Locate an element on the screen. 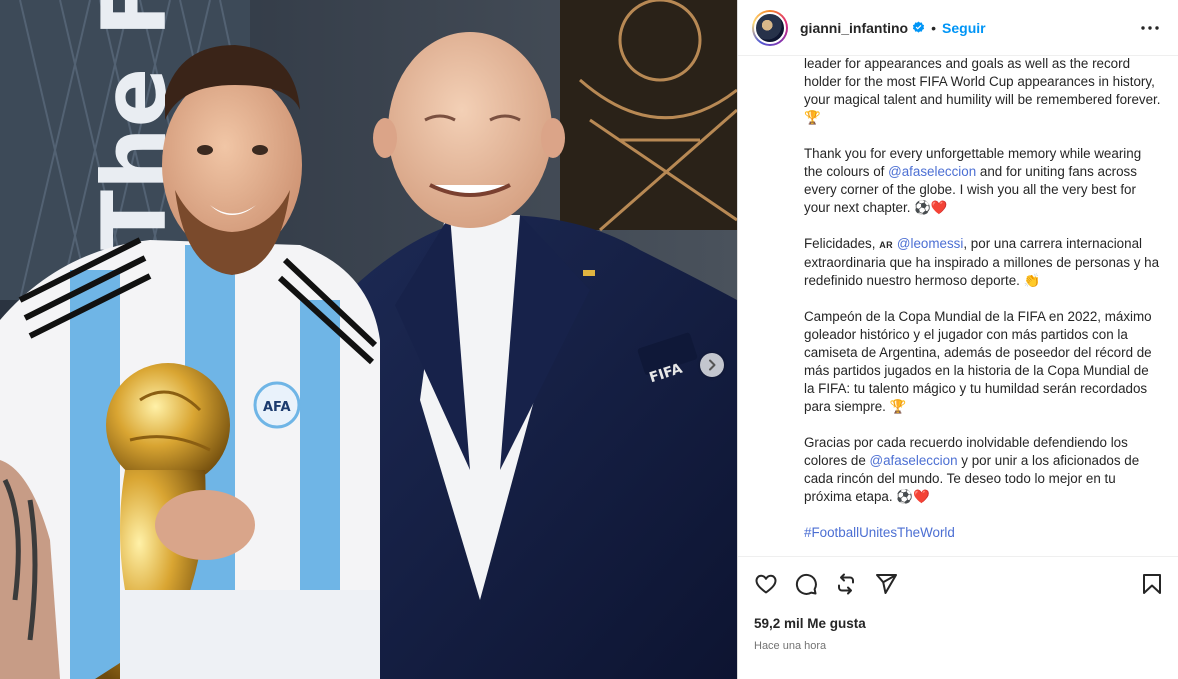  share-button is located at coordinates (886, 584).